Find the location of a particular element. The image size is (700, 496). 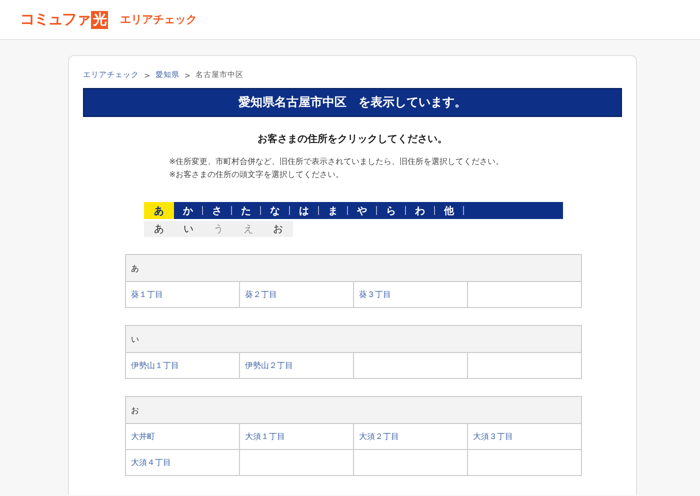

address-link: 大井町 is located at coordinates (143, 436).